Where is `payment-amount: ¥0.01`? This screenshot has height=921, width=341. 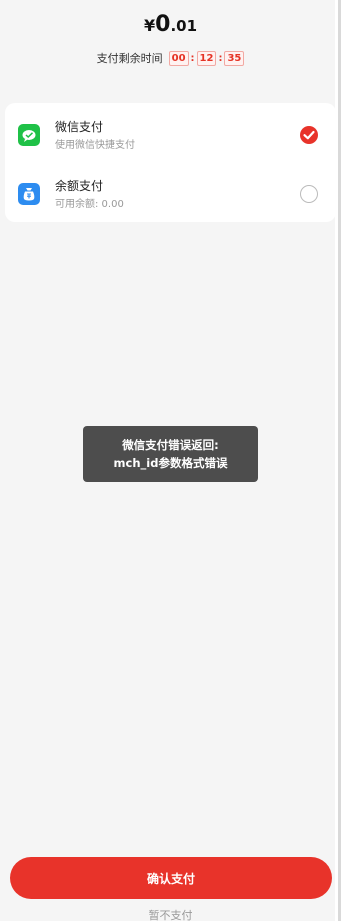 payment-amount: ¥0.01 is located at coordinates (170, 24).